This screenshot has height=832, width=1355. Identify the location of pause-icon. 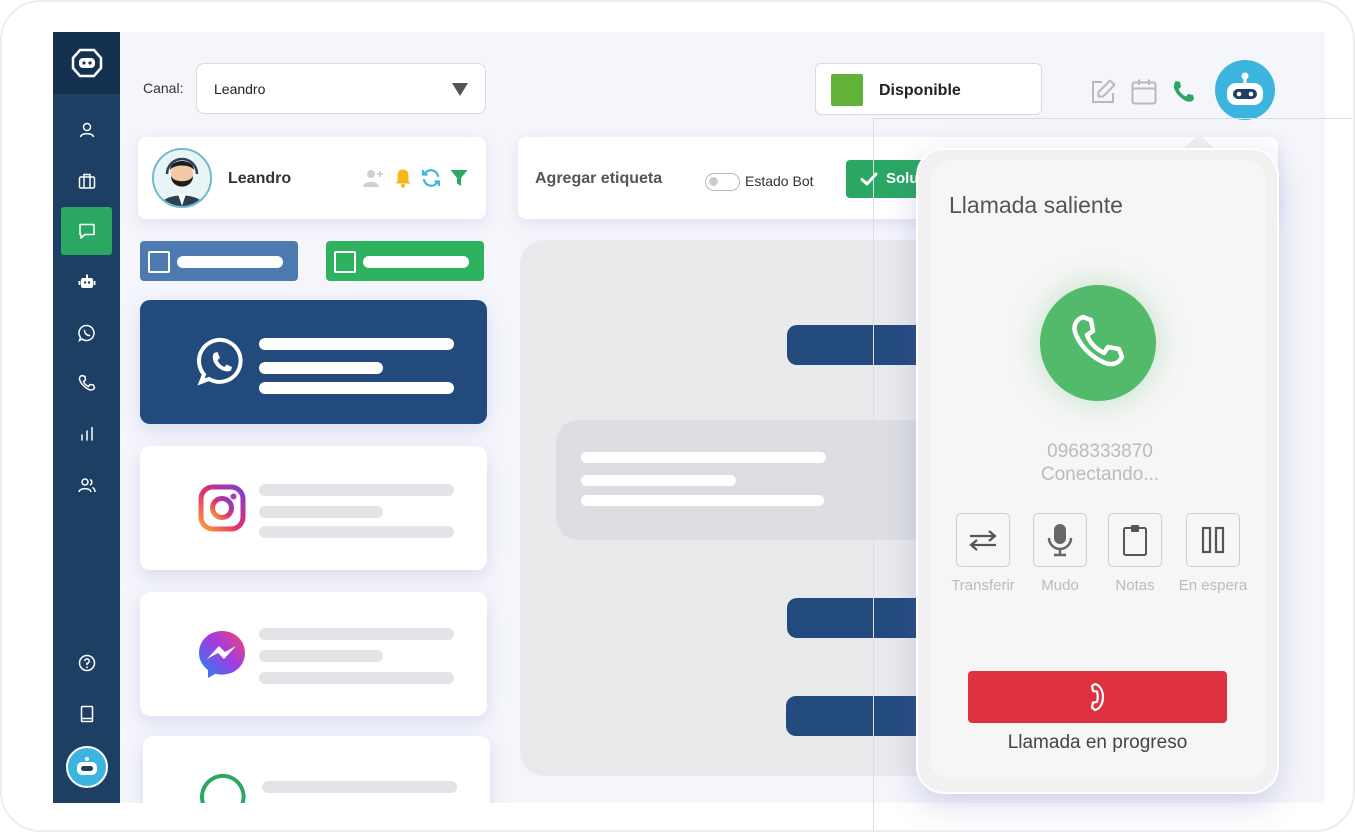
(1213, 540).